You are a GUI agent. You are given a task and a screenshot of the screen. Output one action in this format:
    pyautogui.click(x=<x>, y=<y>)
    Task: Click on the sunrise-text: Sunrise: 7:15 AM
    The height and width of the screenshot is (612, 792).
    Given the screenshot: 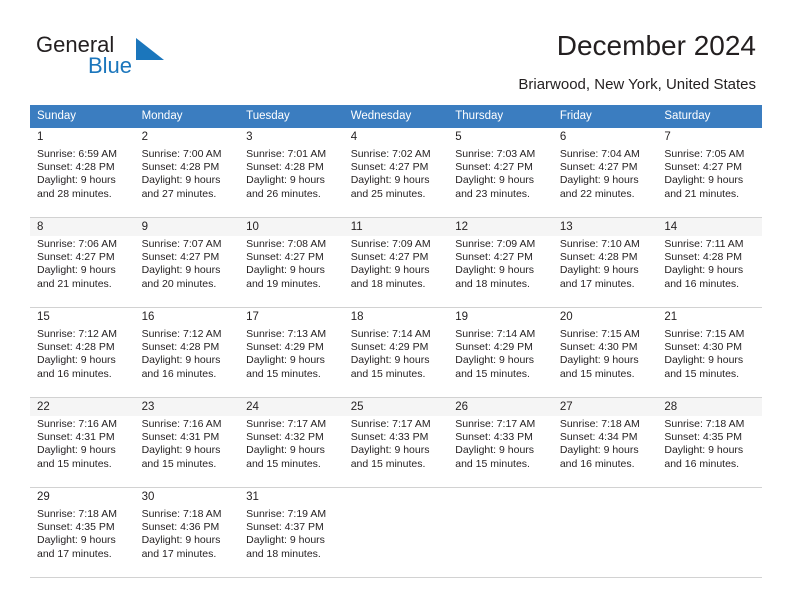 What is the action you would take?
    pyautogui.click(x=704, y=334)
    